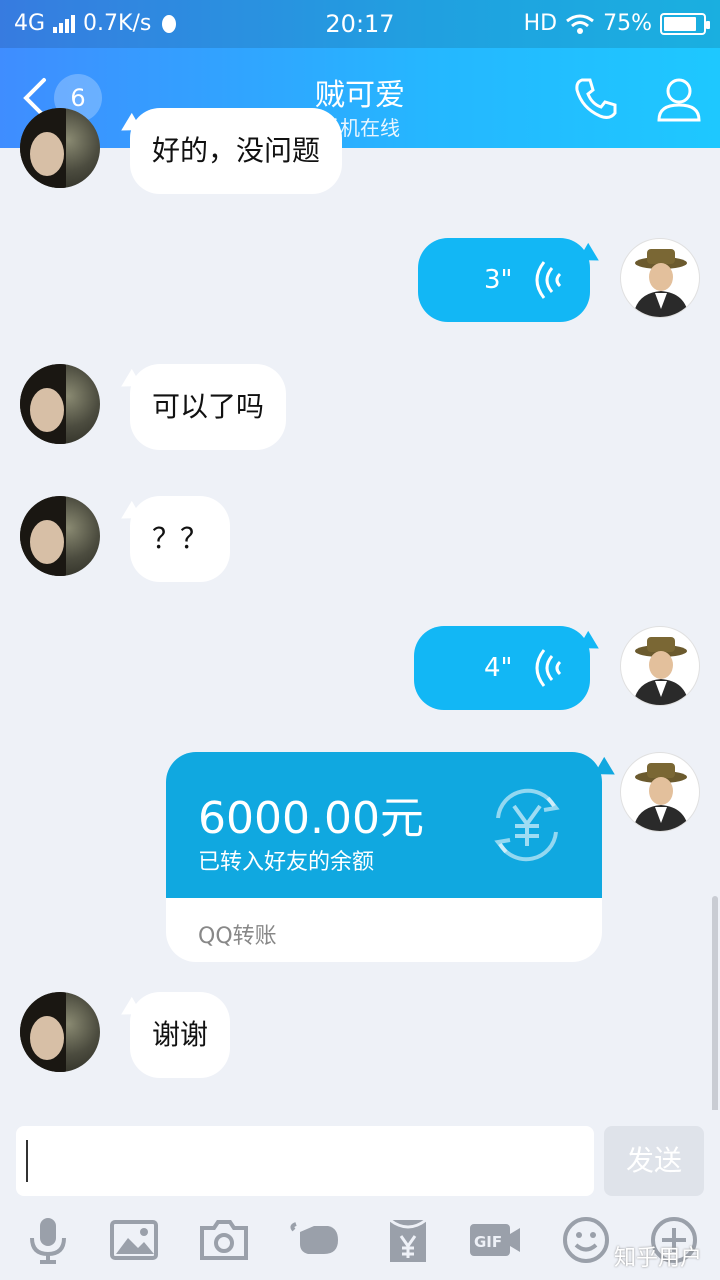 The width and height of the screenshot is (720, 1280). I want to click on camera-icon, so click(224, 1240).